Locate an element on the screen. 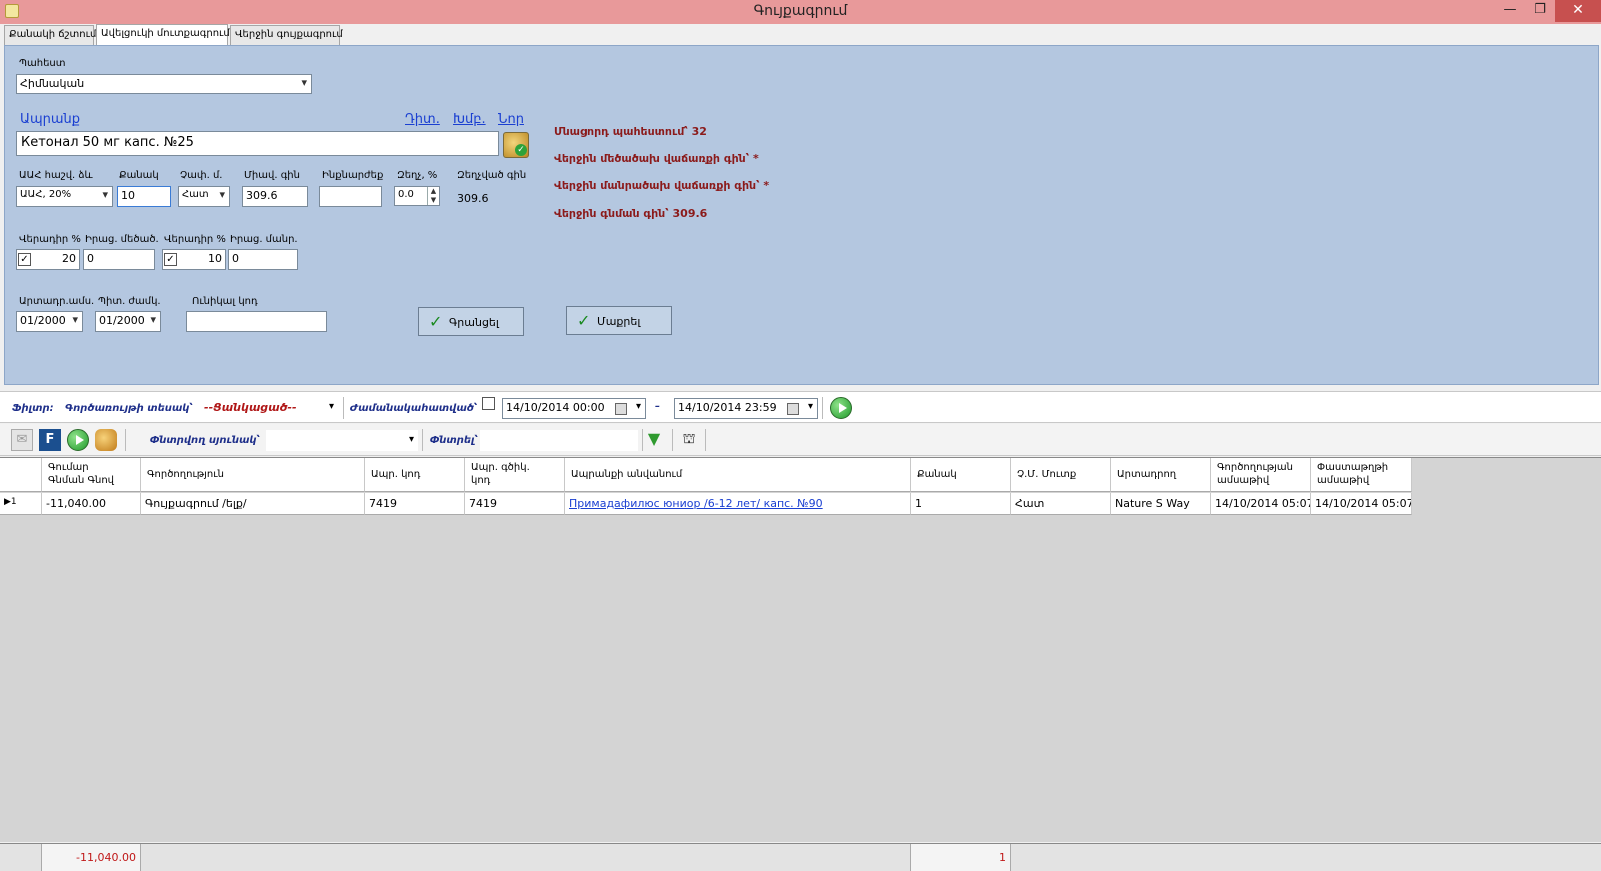 The height and width of the screenshot is (871, 1601). expiry-date-select: 01/2000 is located at coordinates (128, 321).